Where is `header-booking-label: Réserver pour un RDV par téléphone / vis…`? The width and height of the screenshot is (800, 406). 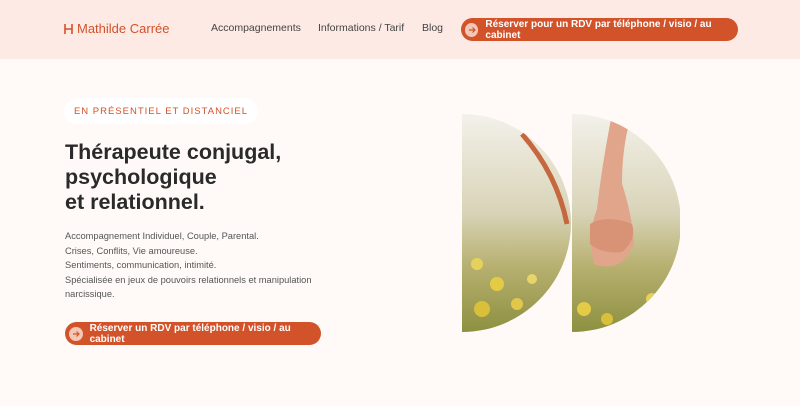 header-booking-label: Réserver pour un RDV par téléphone / vis… is located at coordinates (598, 29).